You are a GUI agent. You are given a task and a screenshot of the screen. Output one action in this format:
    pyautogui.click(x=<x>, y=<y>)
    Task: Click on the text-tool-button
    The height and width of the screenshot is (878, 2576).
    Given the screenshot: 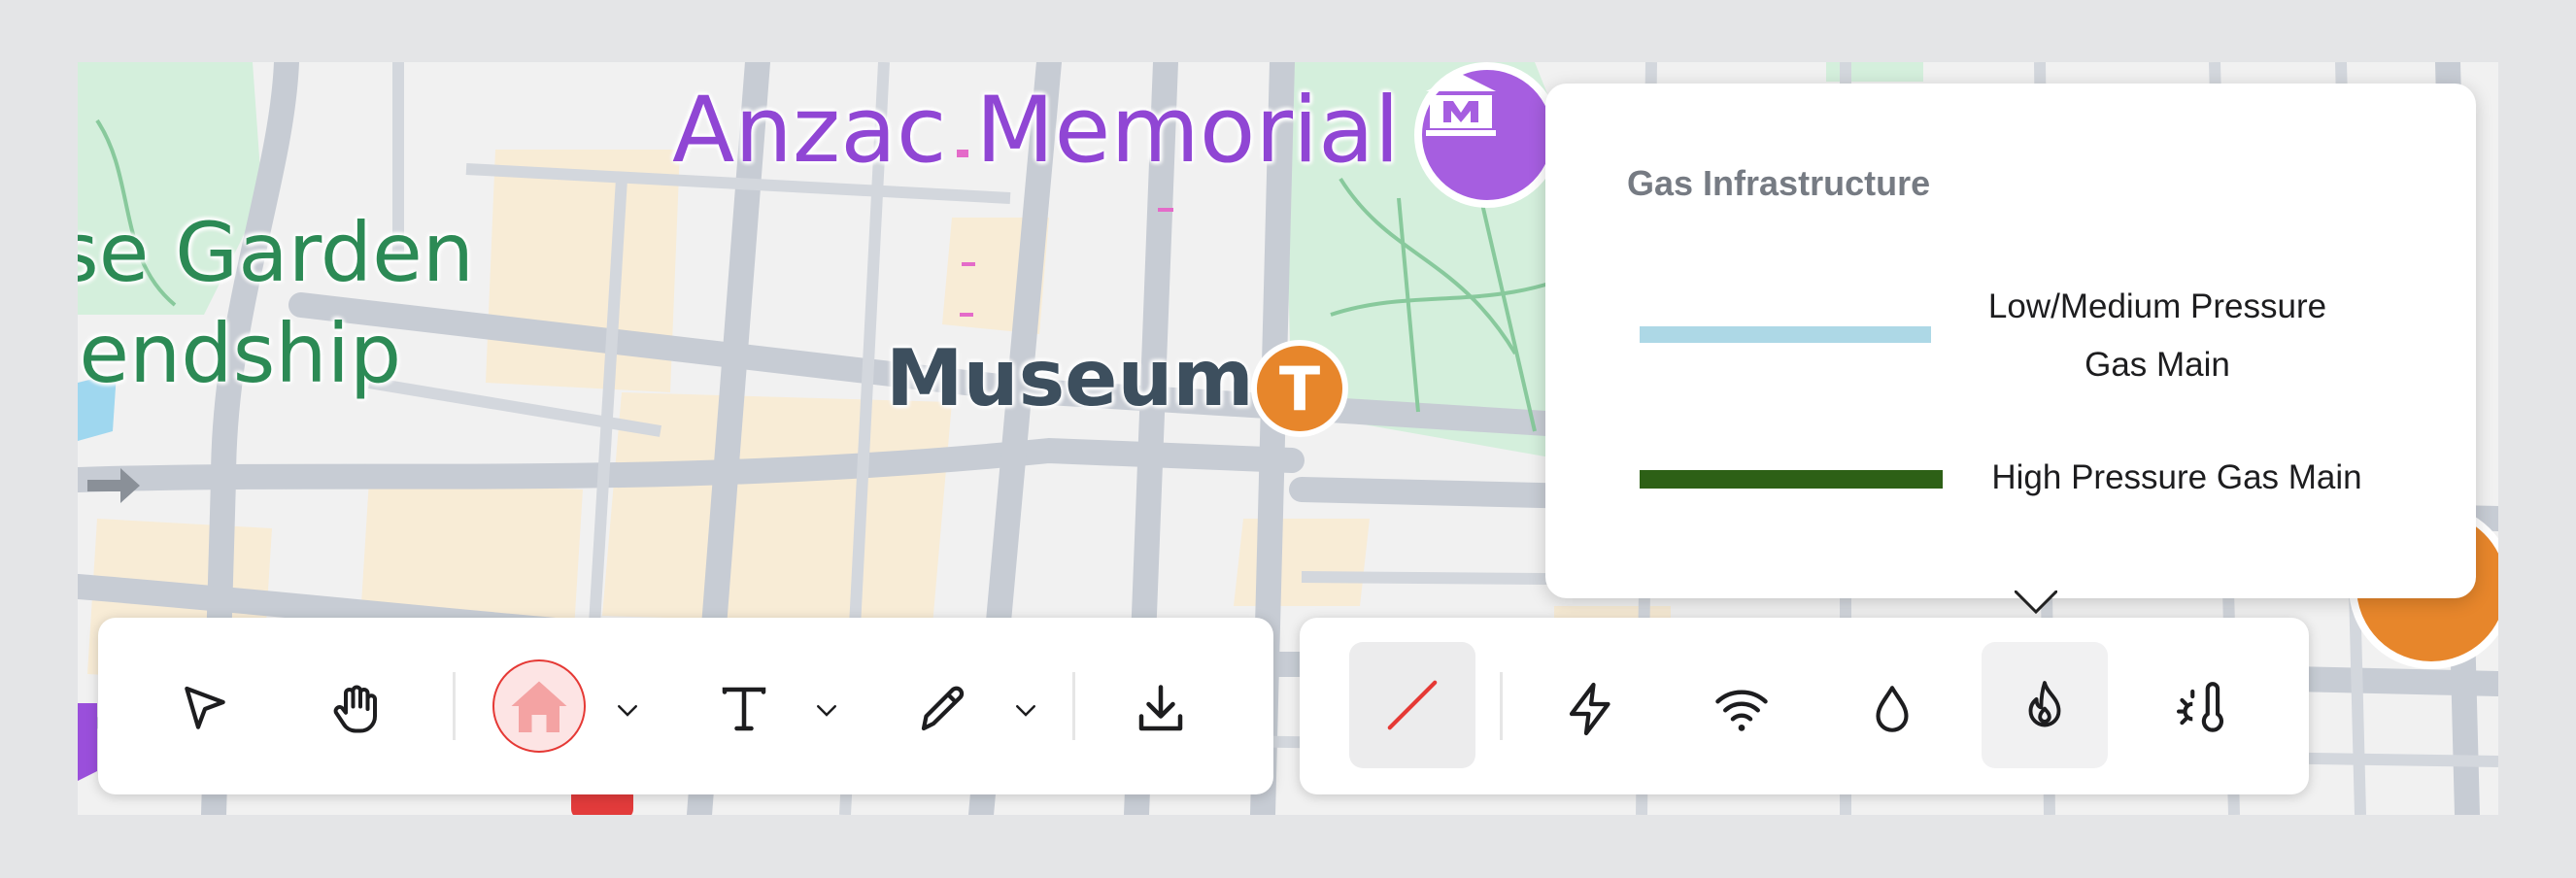 What is the action you would take?
    pyautogui.click(x=744, y=709)
    